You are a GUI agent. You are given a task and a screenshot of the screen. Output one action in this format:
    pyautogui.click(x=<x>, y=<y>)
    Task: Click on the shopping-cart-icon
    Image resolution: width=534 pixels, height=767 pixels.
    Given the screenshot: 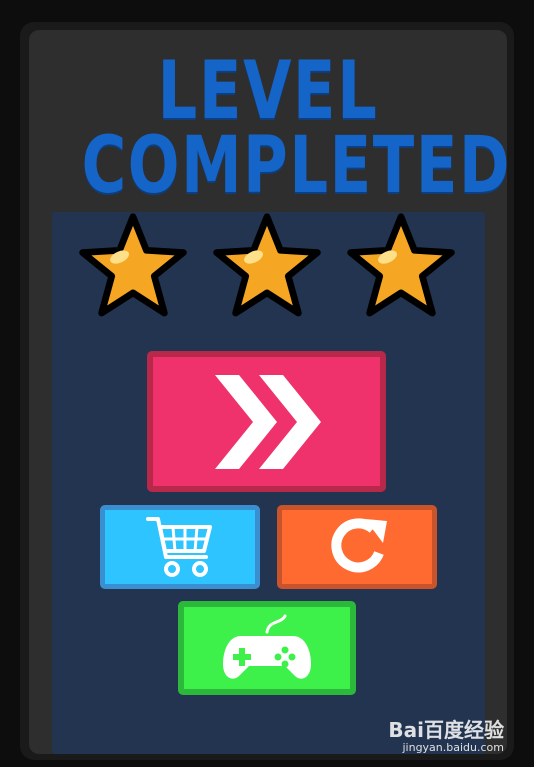 What is the action you would take?
    pyautogui.click(x=179, y=547)
    